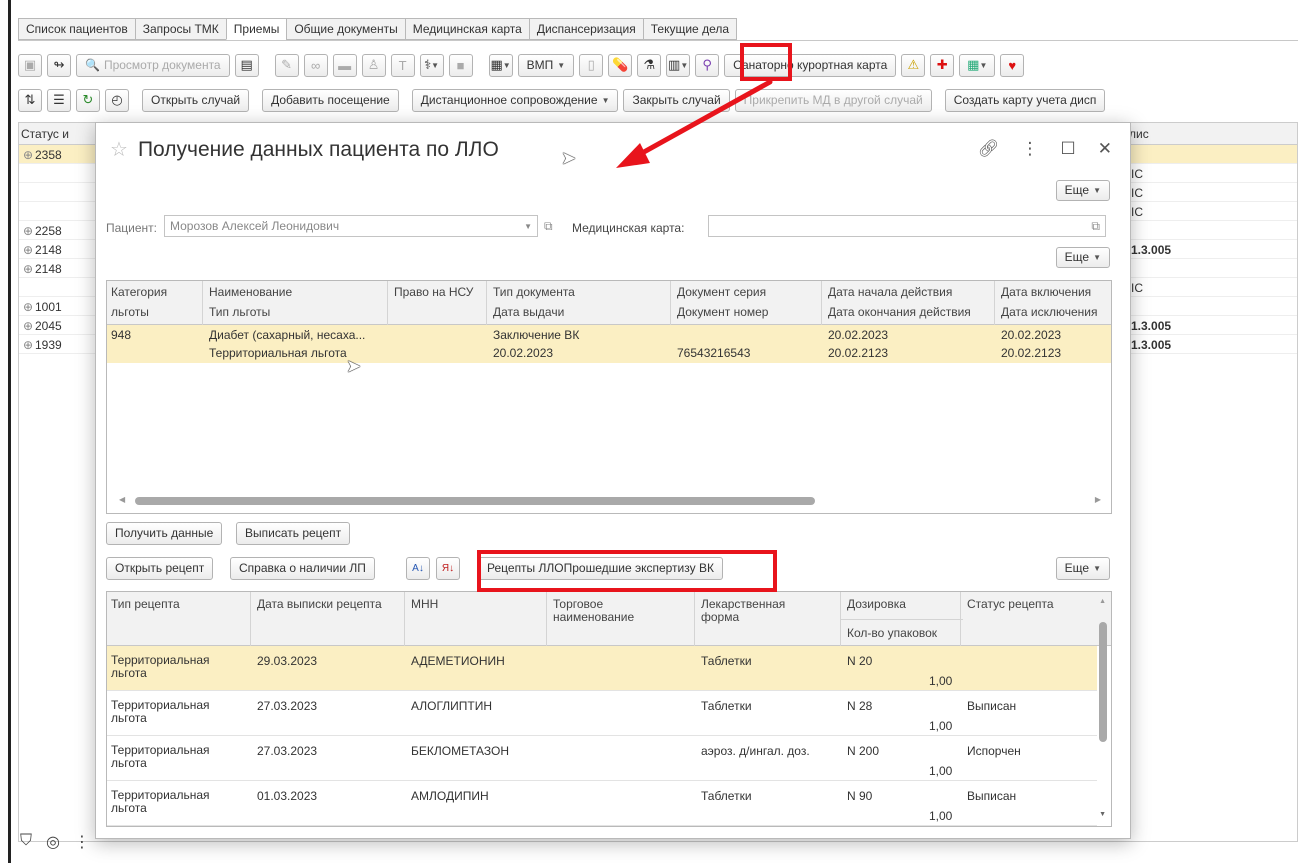  What do you see at coordinates (82, 842) in the screenshot?
I see `more-vertical-icon: ⋮` at bounding box center [82, 842].